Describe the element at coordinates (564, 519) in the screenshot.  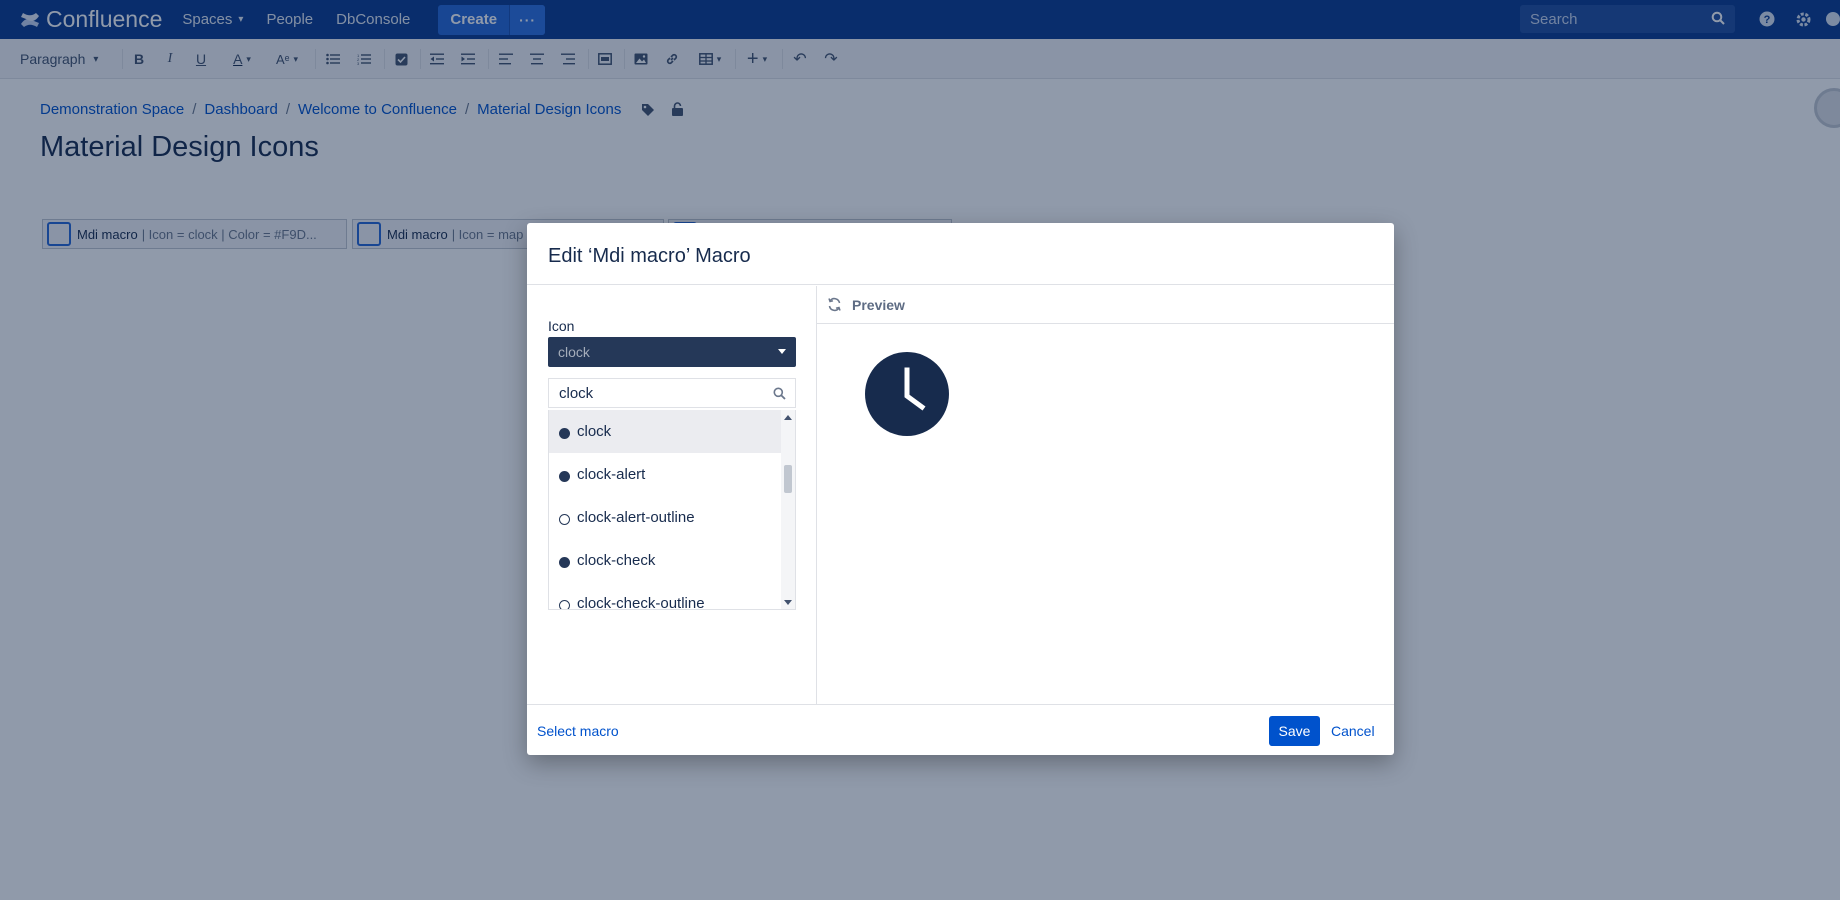
I see `clock-alert-outline-icon` at that location.